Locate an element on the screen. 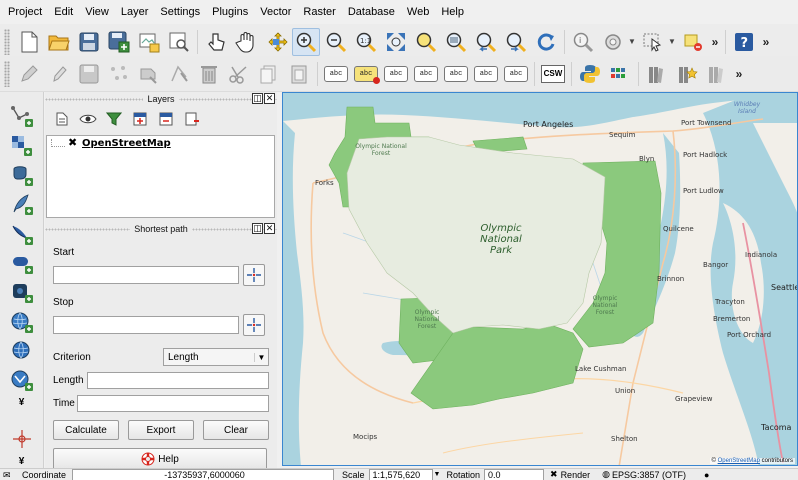 The image size is (798, 480). label-highlight-icon: abc is located at coordinates (396, 74).